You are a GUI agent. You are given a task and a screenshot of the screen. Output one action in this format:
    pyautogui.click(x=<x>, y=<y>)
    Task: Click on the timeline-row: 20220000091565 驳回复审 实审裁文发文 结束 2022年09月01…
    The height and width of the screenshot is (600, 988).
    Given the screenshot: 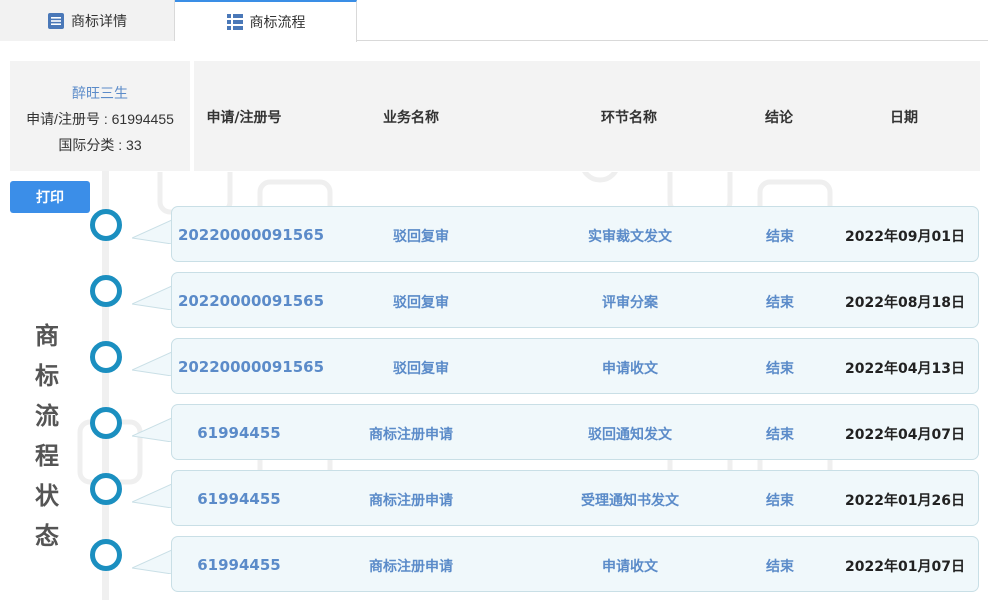 What is the action you would take?
    pyautogui.click(x=494, y=234)
    